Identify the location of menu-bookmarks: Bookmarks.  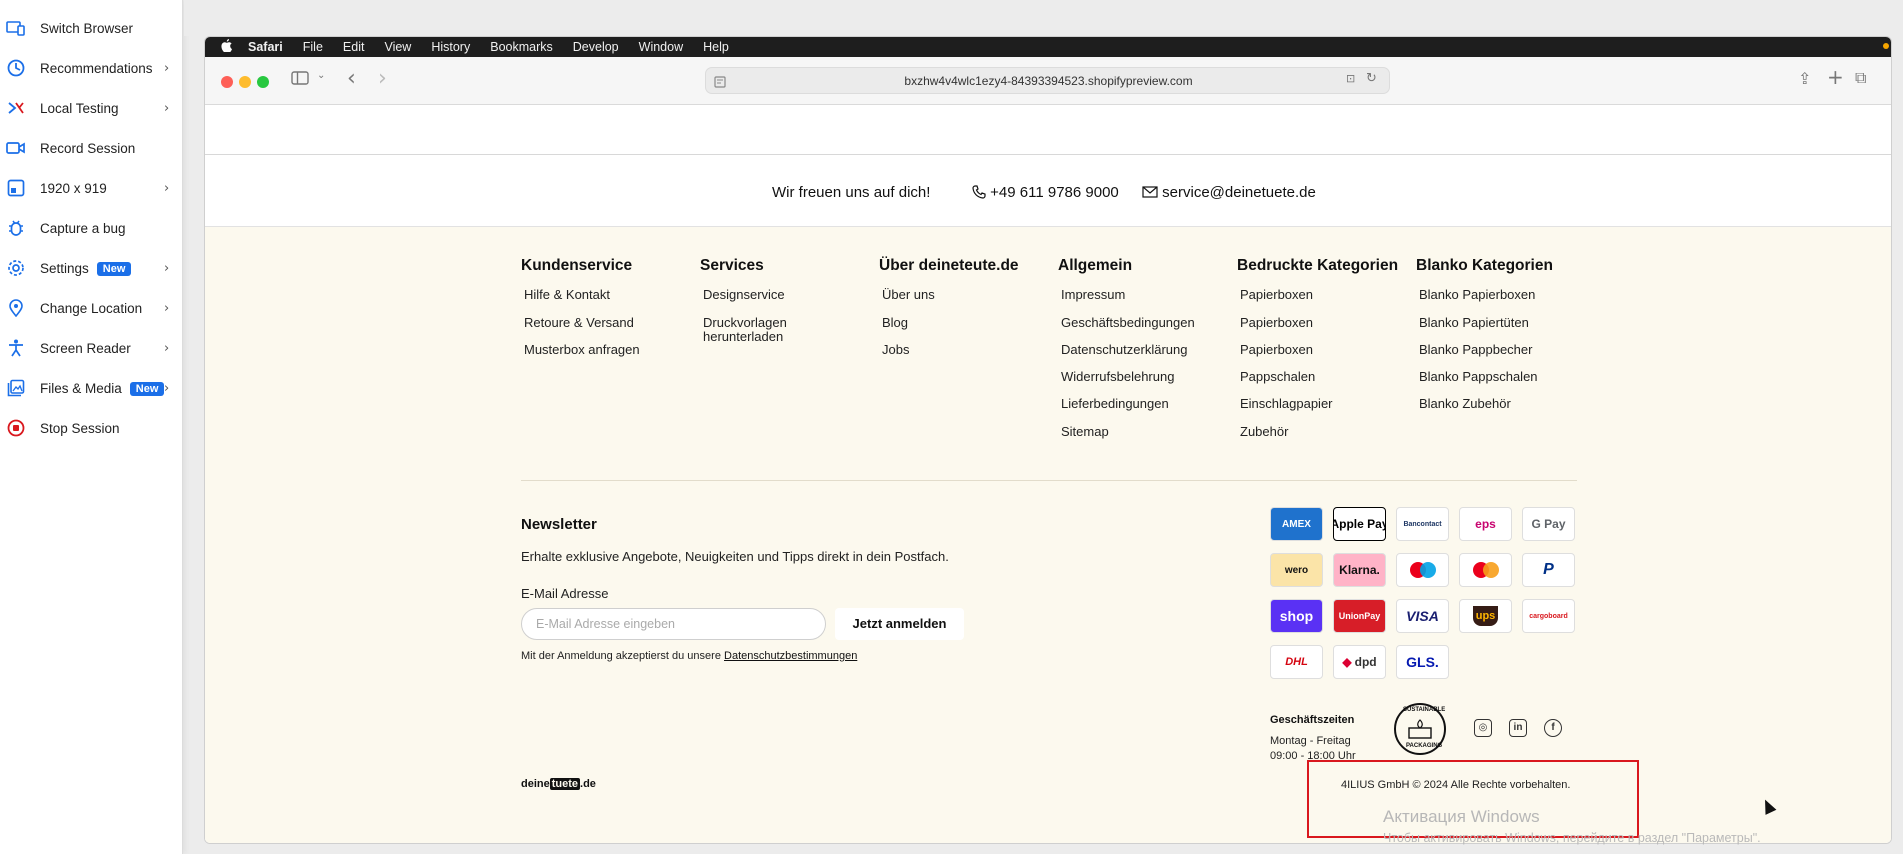
(521, 47).